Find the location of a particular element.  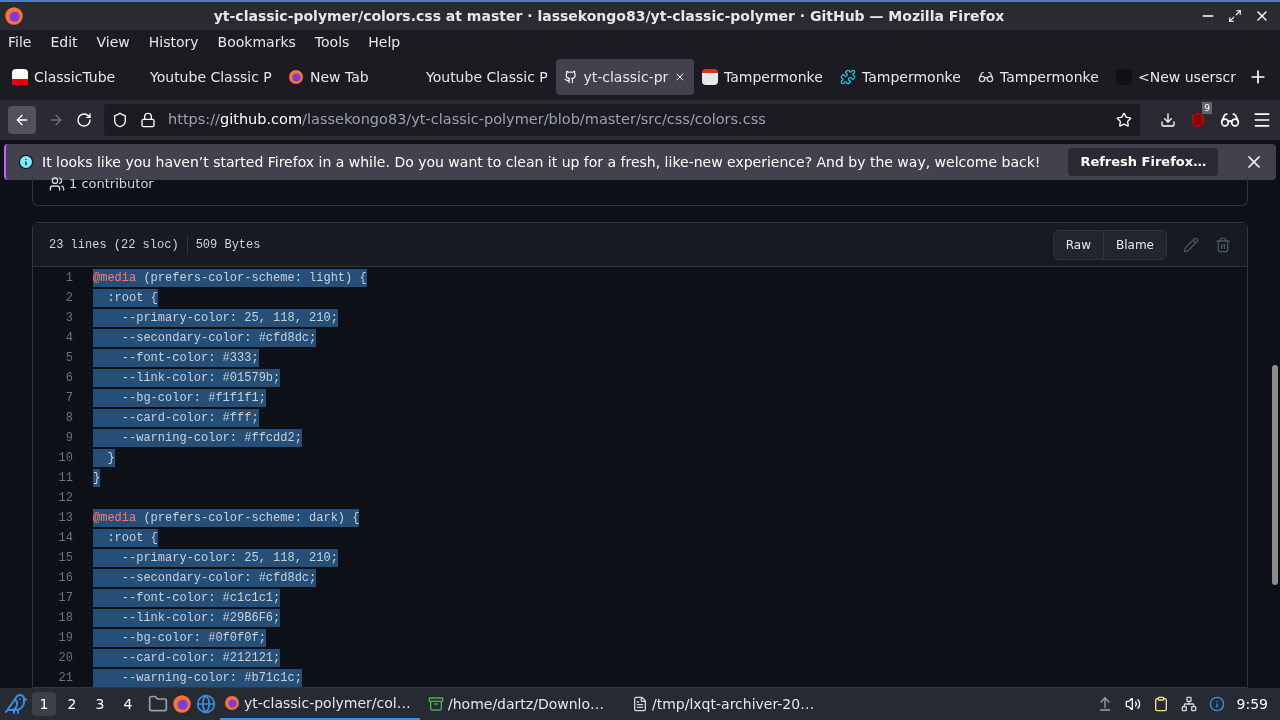

line-number: 14 is located at coordinates (65, 538).